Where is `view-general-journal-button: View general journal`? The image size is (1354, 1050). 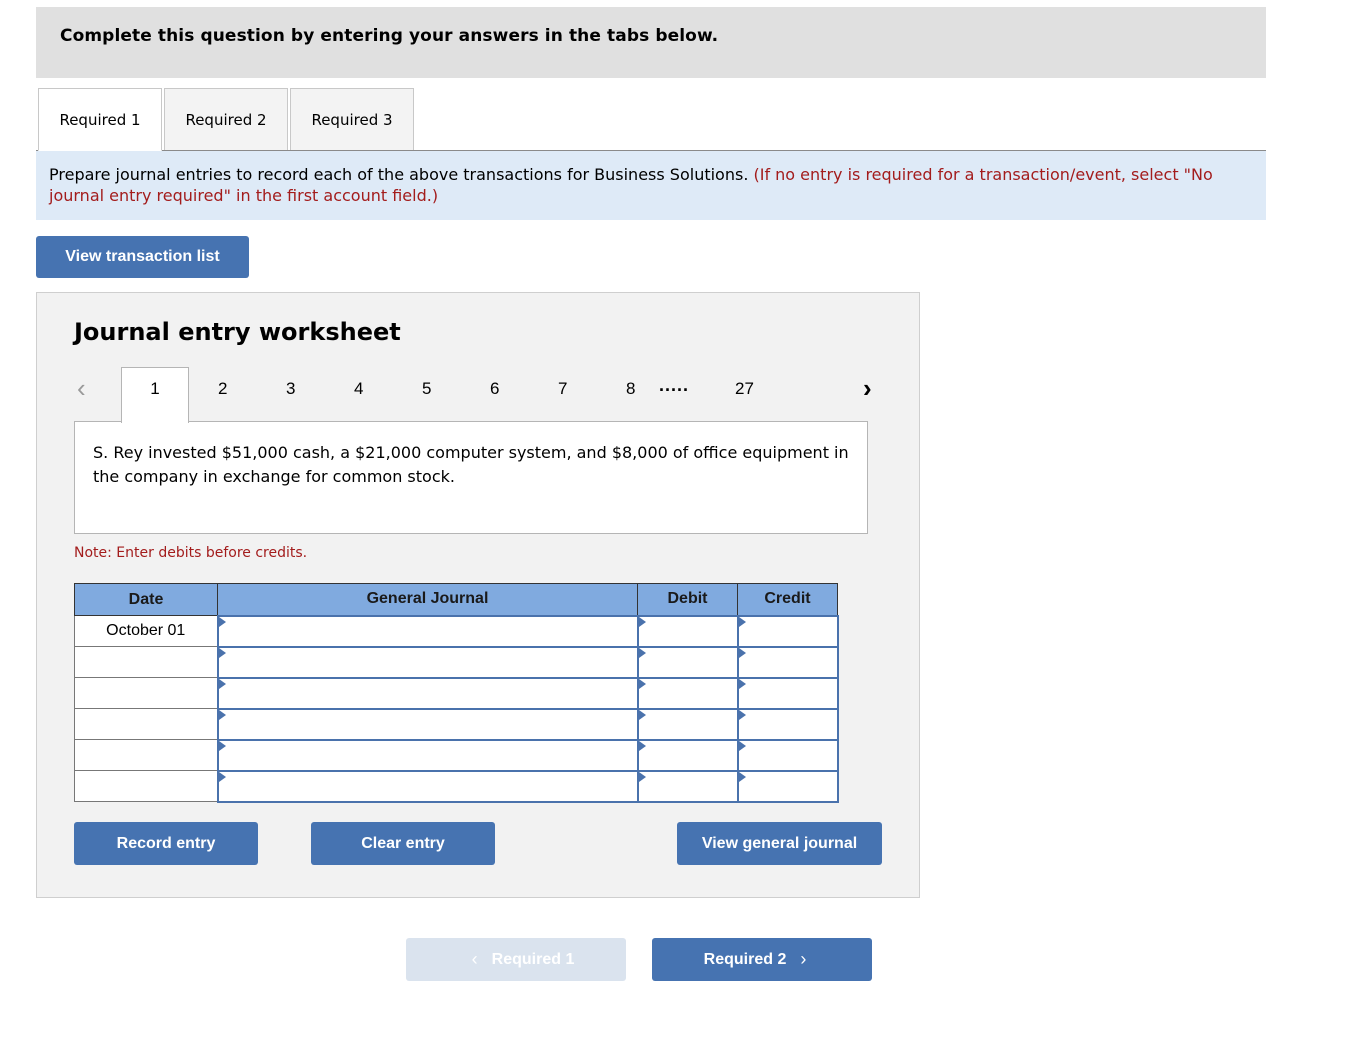 view-general-journal-button: View general journal is located at coordinates (779, 843).